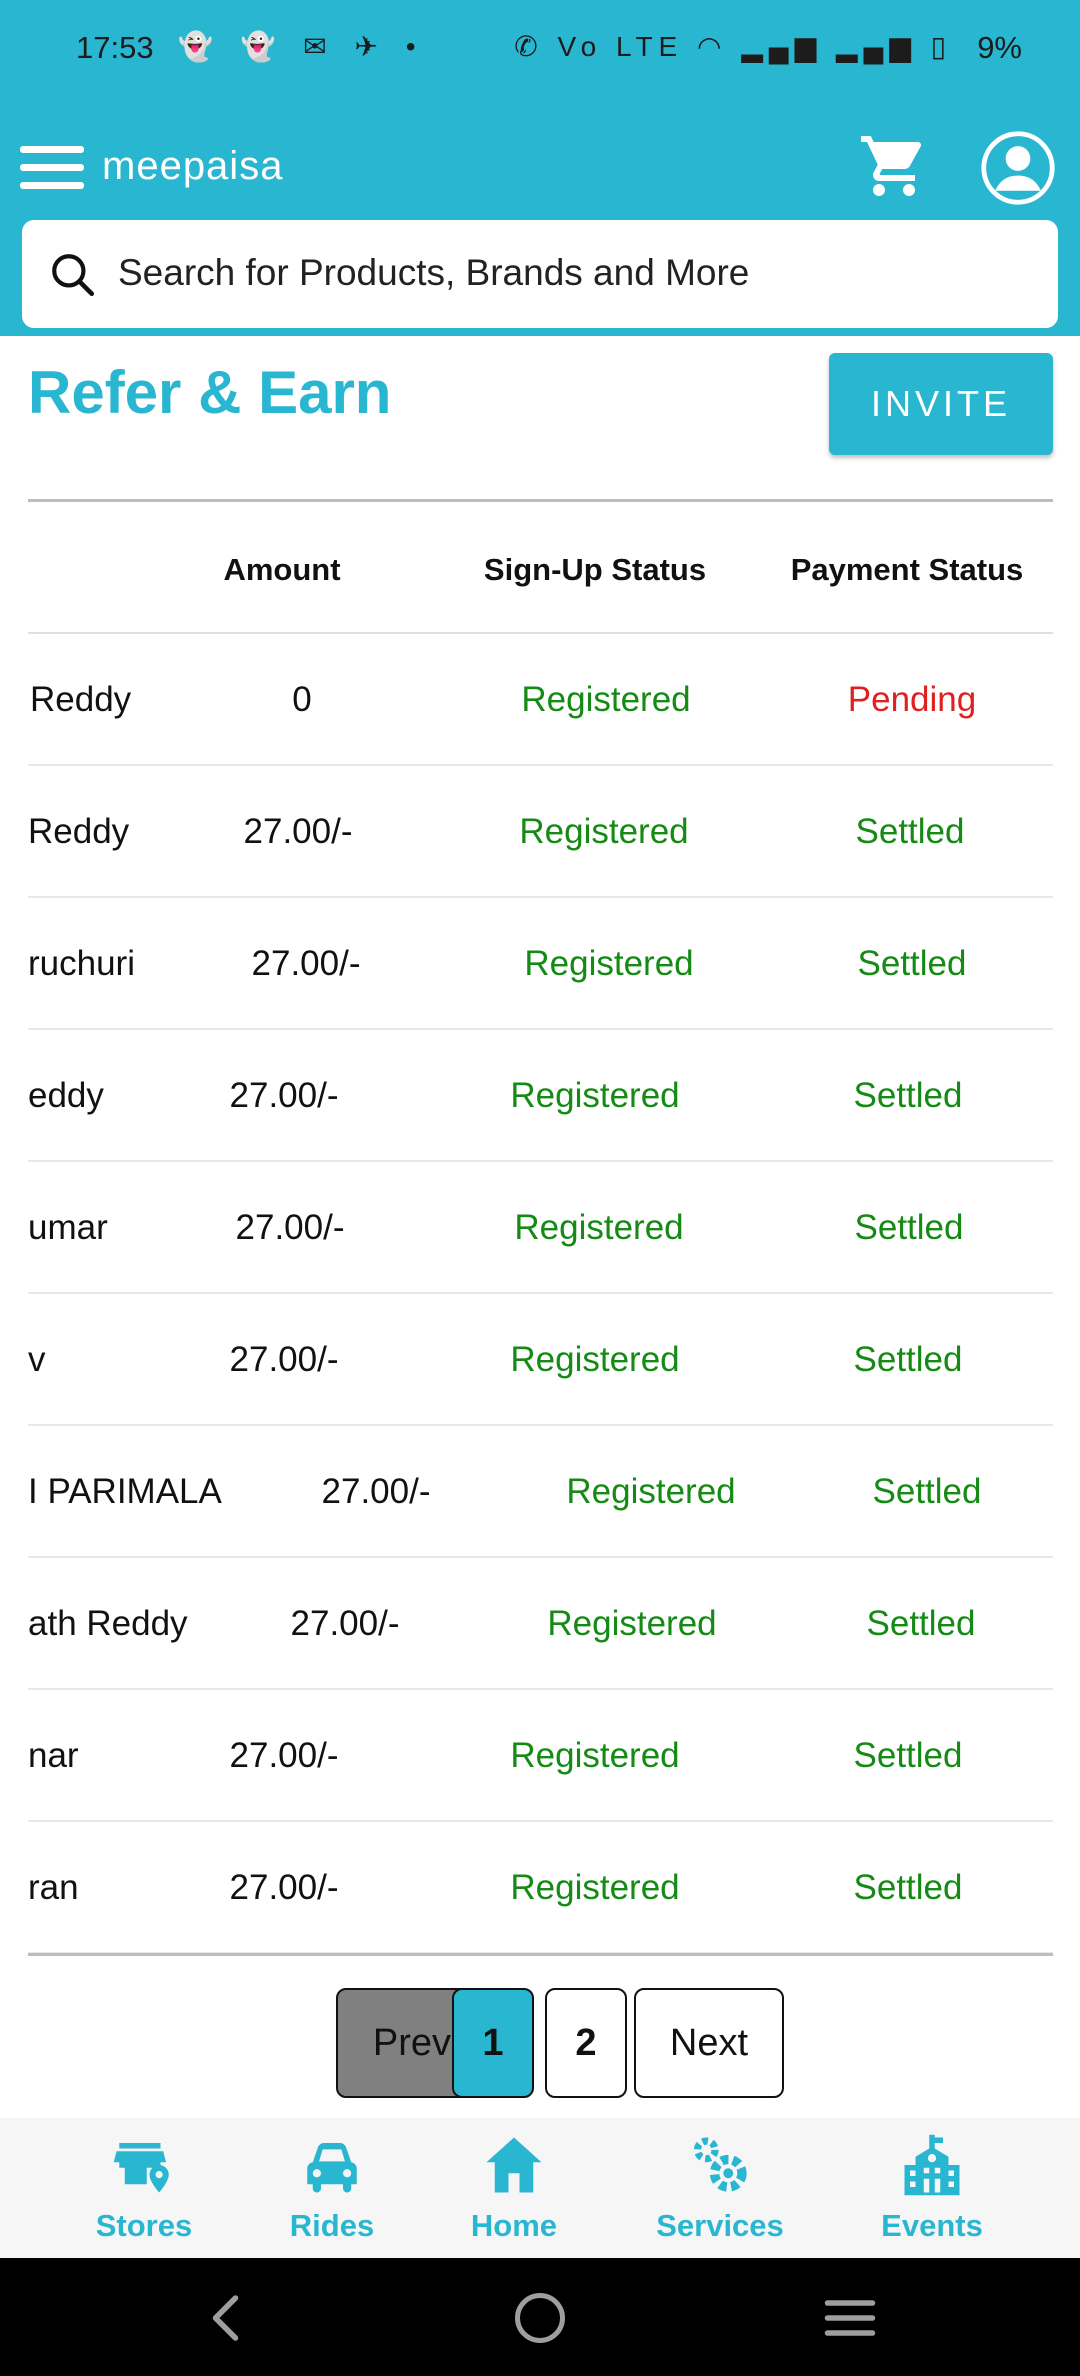 This screenshot has width=1080, height=2376. What do you see at coordinates (912, 699) in the screenshot?
I see `payment-status: Pending` at bounding box center [912, 699].